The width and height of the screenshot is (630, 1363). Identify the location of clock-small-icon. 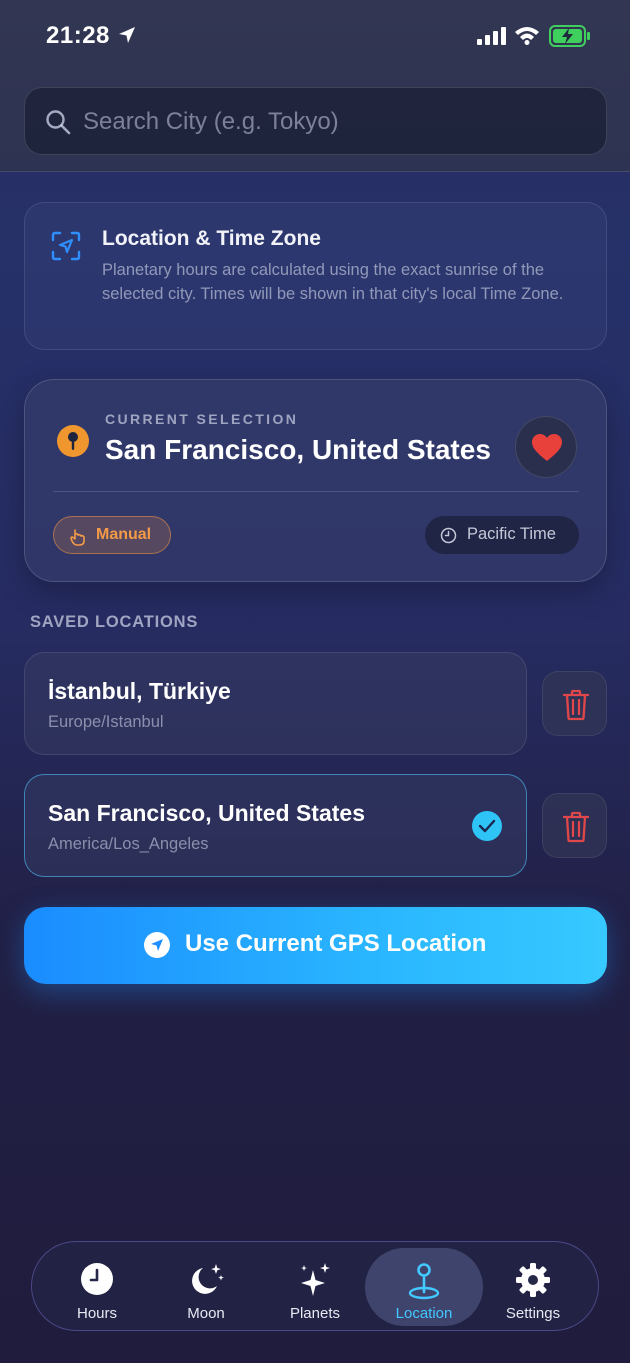
(448, 535).